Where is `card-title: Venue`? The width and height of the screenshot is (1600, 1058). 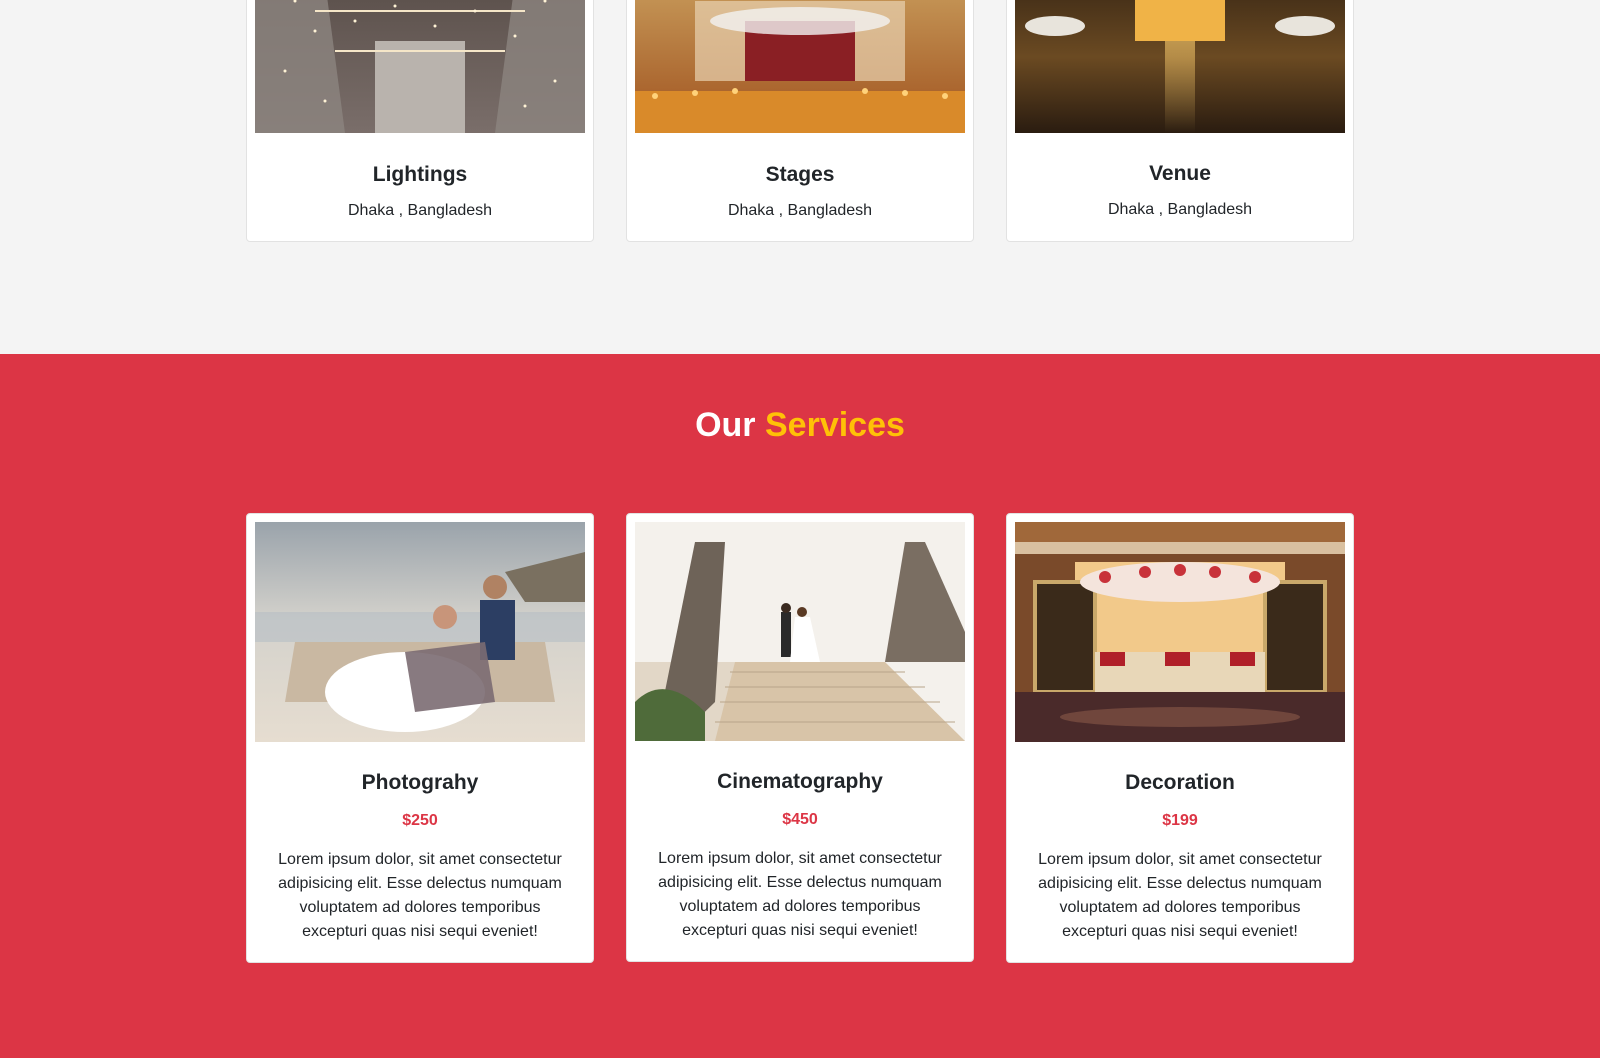
card-title: Venue is located at coordinates (1180, 173).